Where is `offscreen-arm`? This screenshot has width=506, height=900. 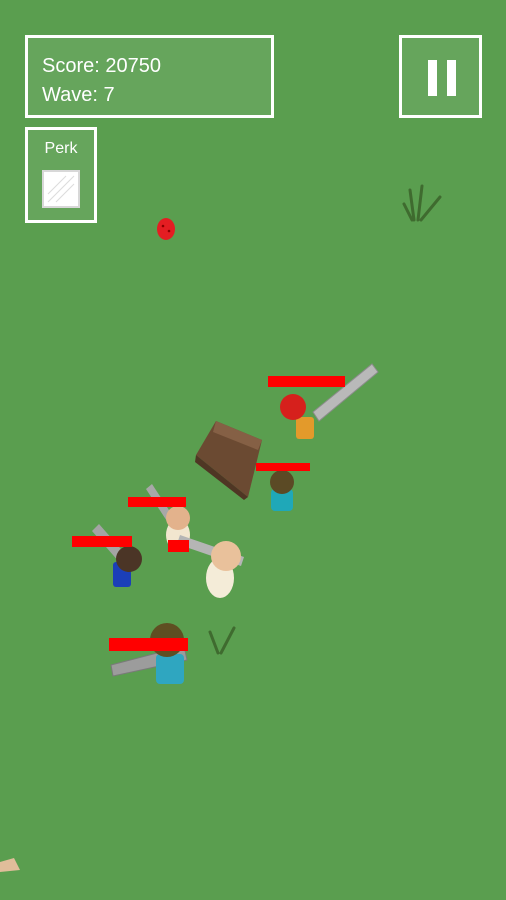 offscreen-arm is located at coordinates (10, 865).